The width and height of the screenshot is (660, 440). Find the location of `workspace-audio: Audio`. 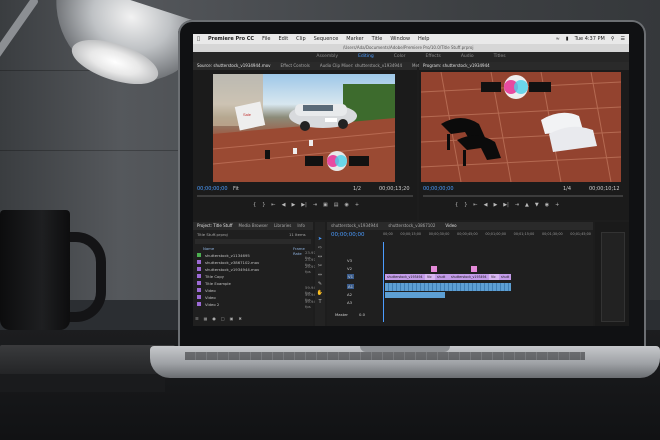

workspace-audio: Audio is located at coordinates (467, 57).